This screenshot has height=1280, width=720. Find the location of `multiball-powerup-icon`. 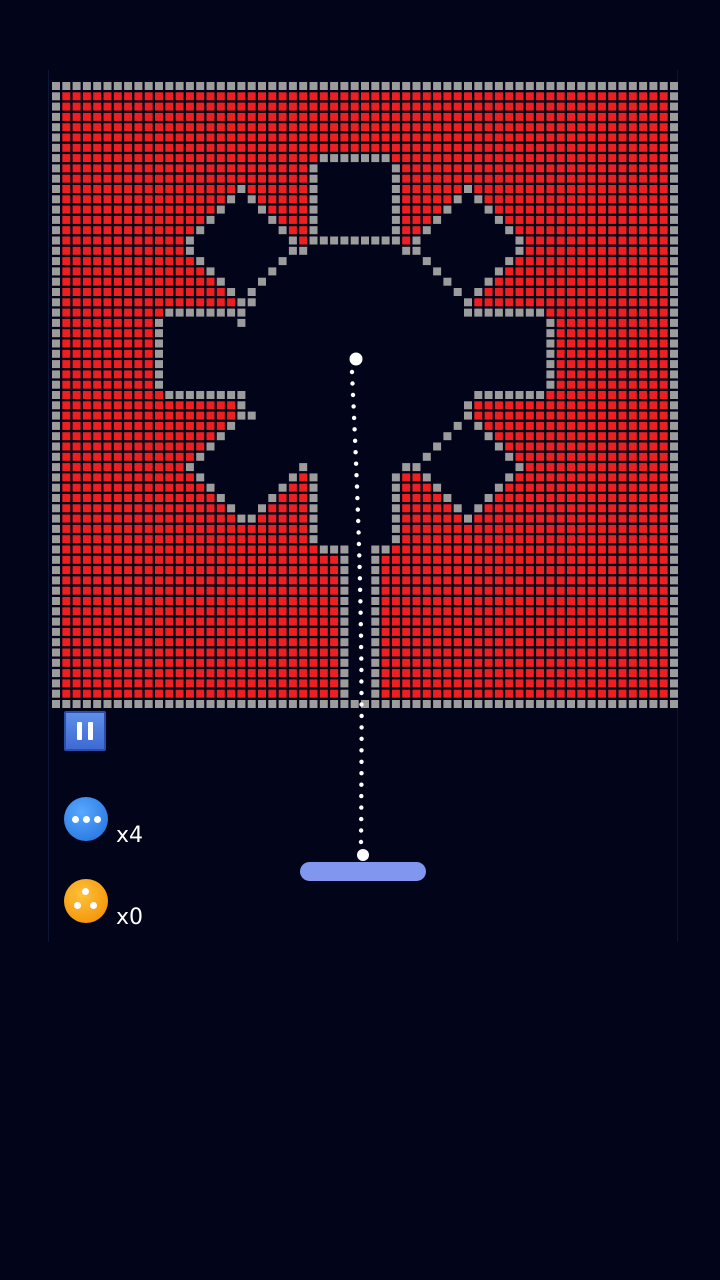

multiball-powerup-icon is located at coordinates (86, 819).